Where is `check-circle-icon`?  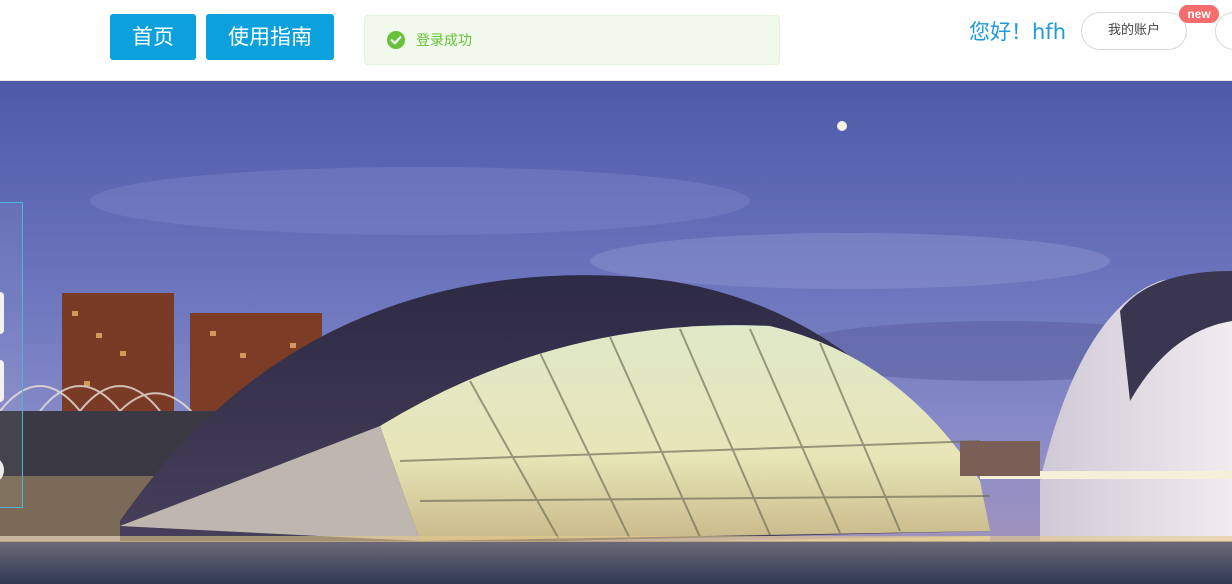
check-circle-icon is located at coordinates (396, 40).